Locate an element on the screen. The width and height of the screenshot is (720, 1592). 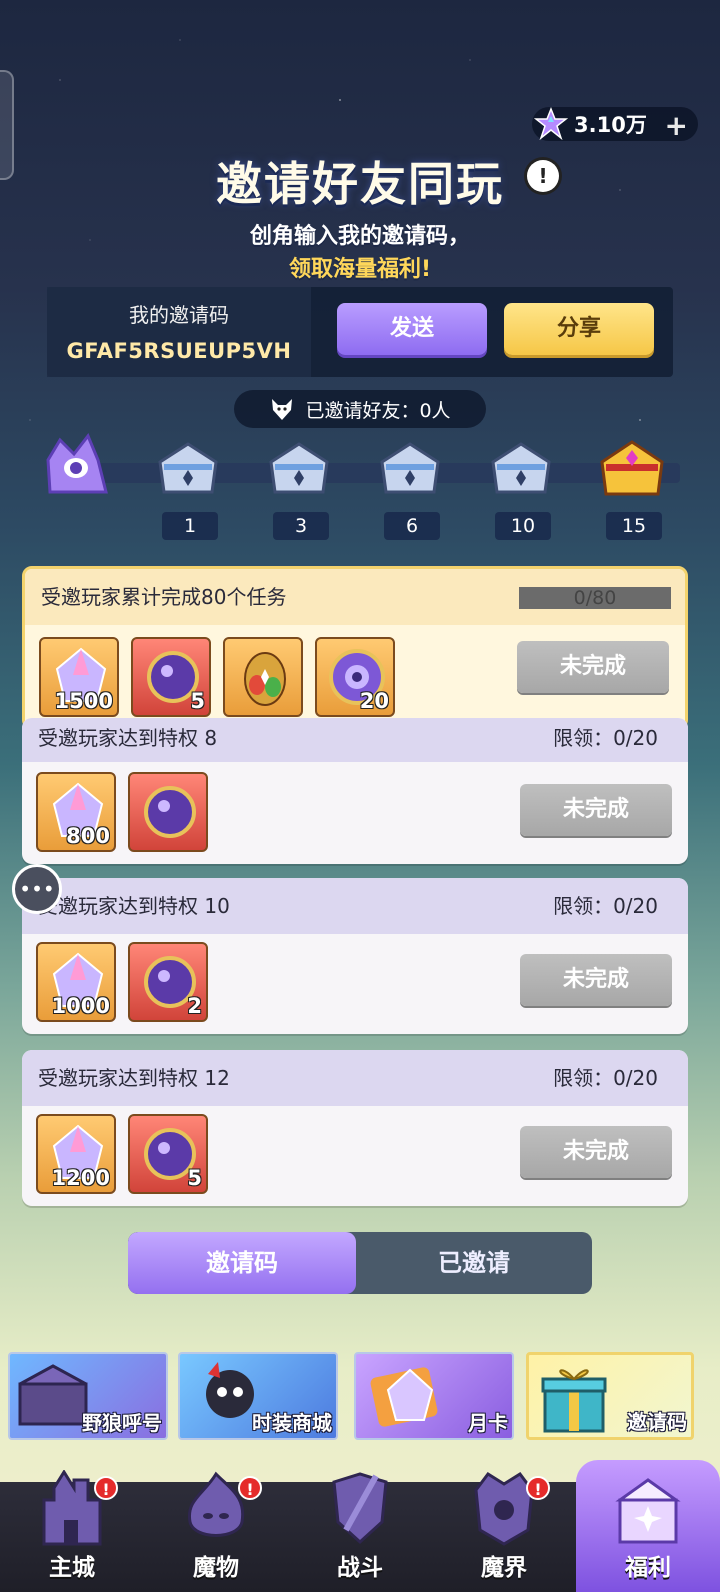
task-progress-bar: 0/80 is located at coordinates (595, 598).